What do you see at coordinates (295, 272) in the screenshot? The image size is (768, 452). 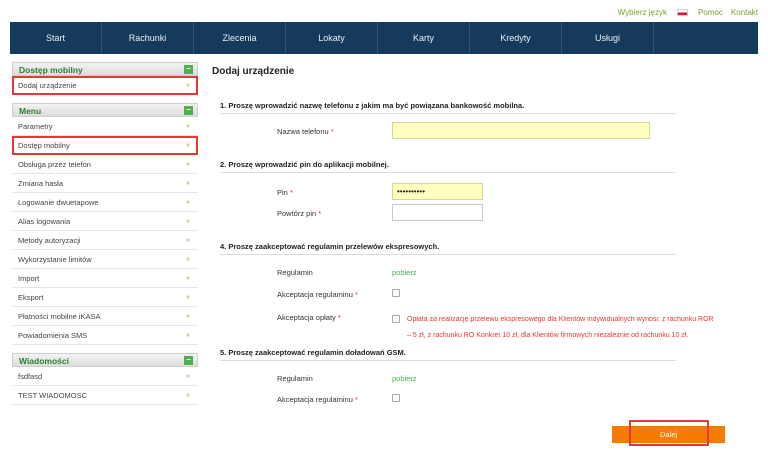 I see `regulamin-label: Regulamin` at bounding box center [295, 272].